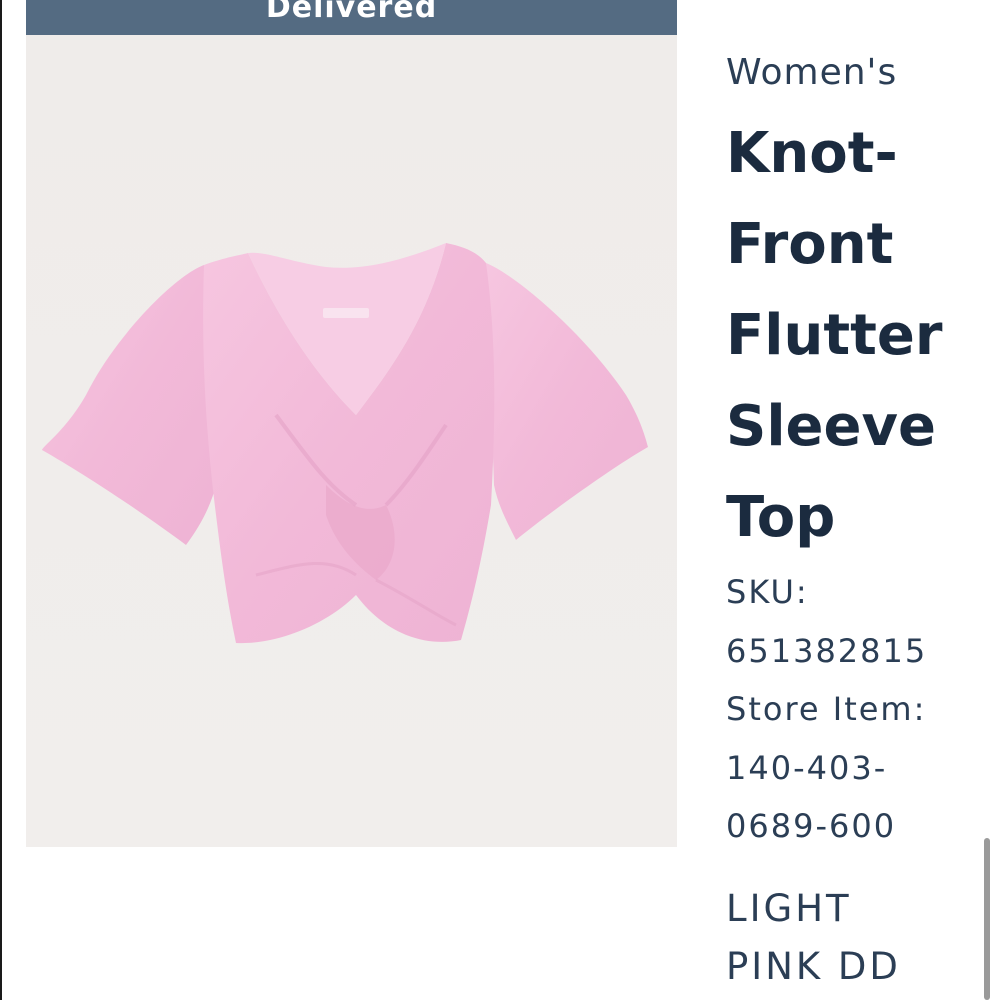 This screenshot has height=1000, width=1000. Describe the element at coordinates (810, 244) in the screenshot. I see `title-line: Front` at that location.